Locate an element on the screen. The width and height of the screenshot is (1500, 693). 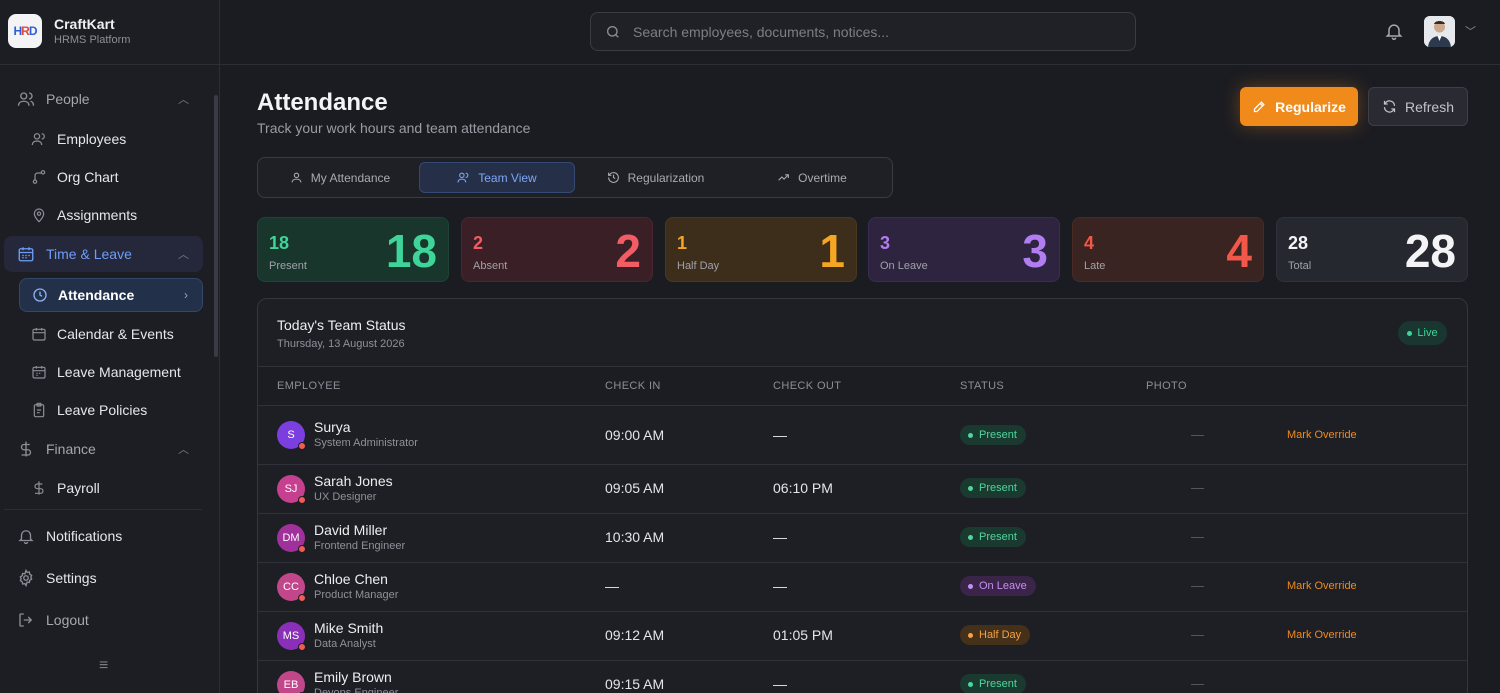
brand: HRD CraftKart HRMS Platform is located at coordinates (69, 31).